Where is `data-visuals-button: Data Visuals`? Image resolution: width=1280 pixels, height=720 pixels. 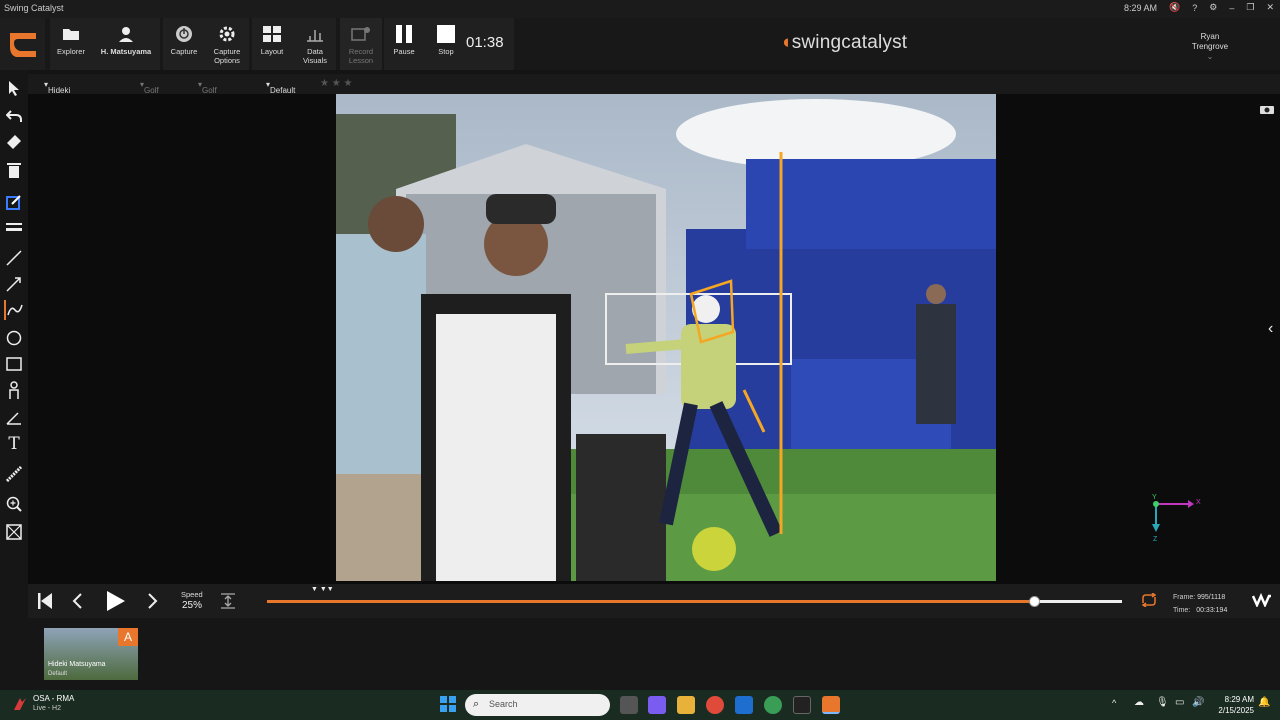
data-visuals-button: Data Visuals is located at coordinates (315, 44).